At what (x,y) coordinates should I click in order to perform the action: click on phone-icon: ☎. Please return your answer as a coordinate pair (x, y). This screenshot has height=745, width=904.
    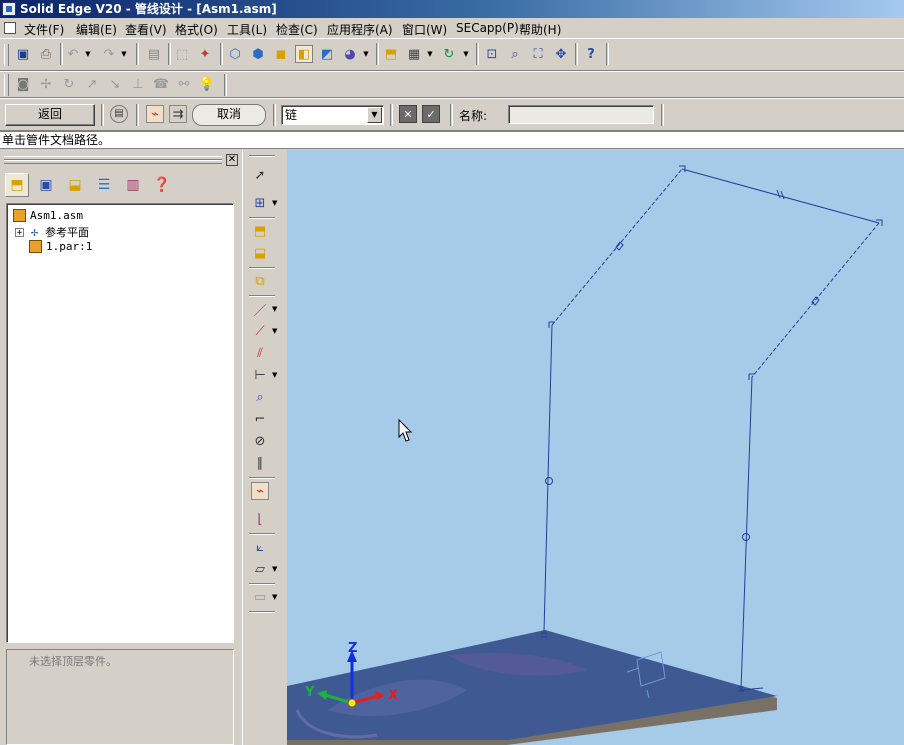
    Looking at the image, I should click on (161, 84).